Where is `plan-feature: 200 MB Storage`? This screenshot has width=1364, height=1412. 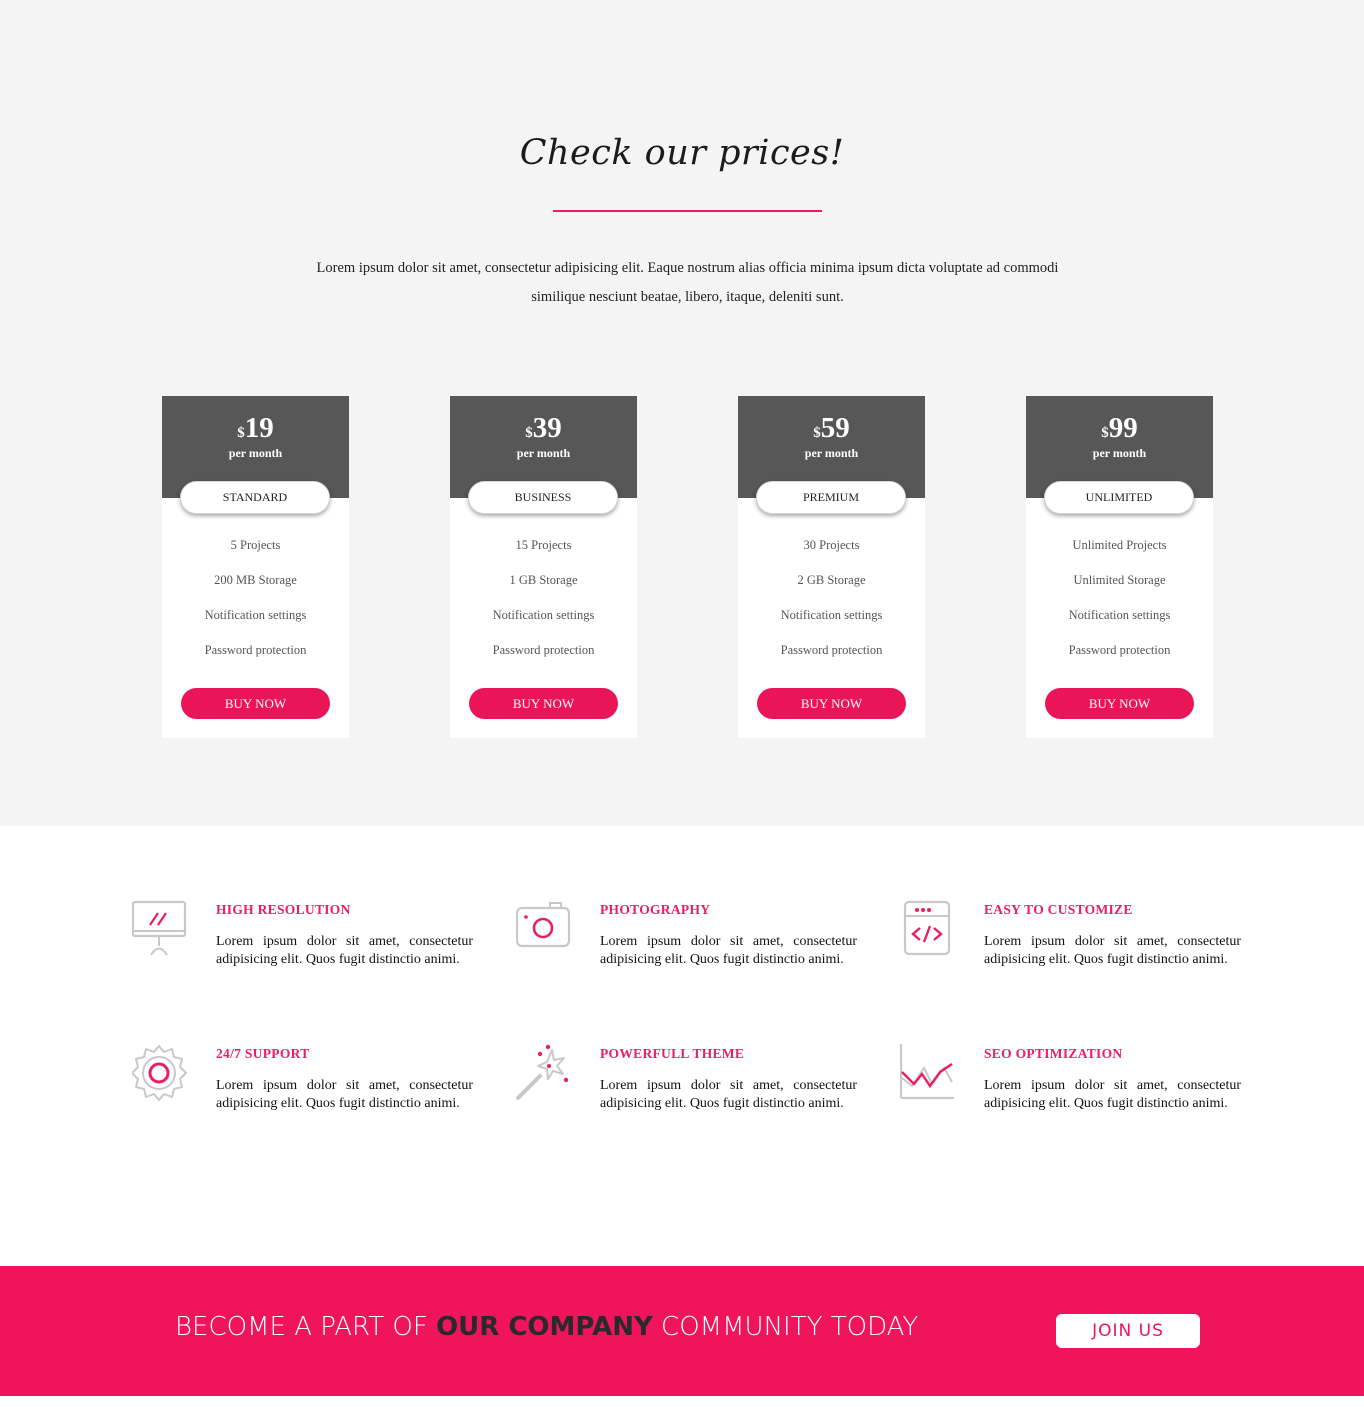
plan-feature: 200 MB Storage is located at coordinates (255, 580).